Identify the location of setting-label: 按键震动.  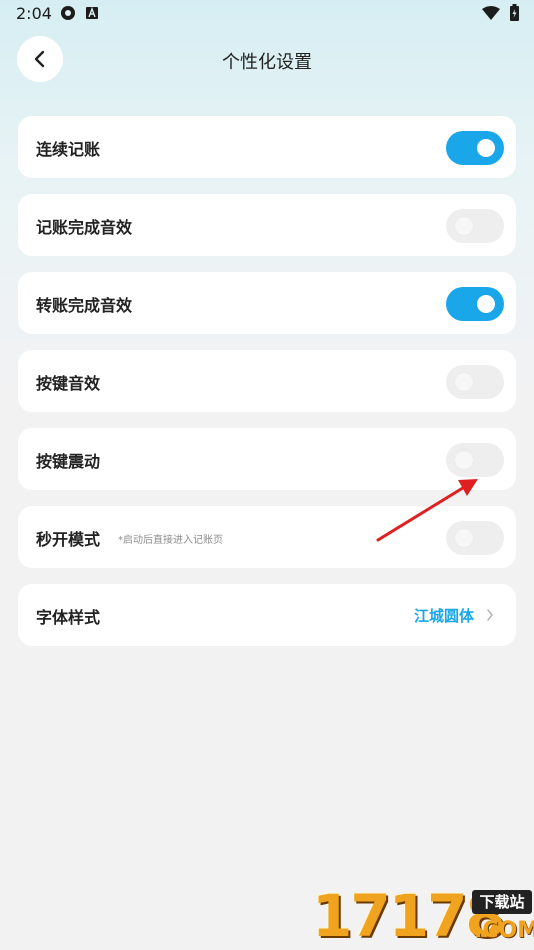
(68, 461).